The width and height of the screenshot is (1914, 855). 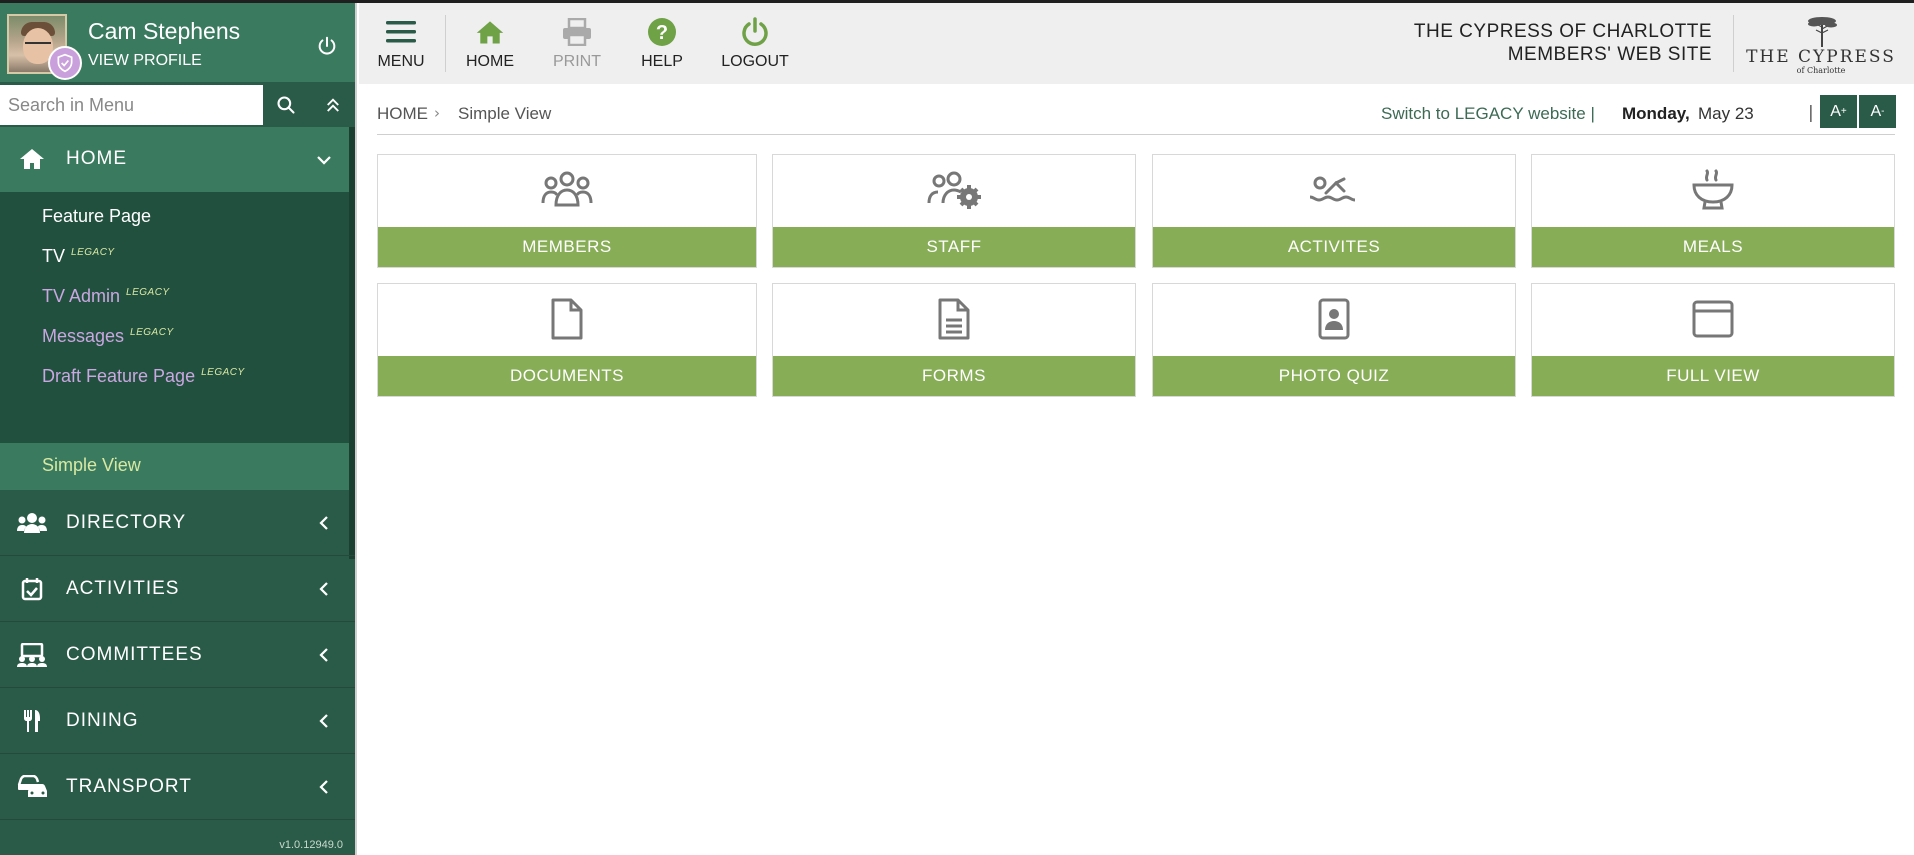 I want to click on print-button: PRINT, so click(x=577, y=43).